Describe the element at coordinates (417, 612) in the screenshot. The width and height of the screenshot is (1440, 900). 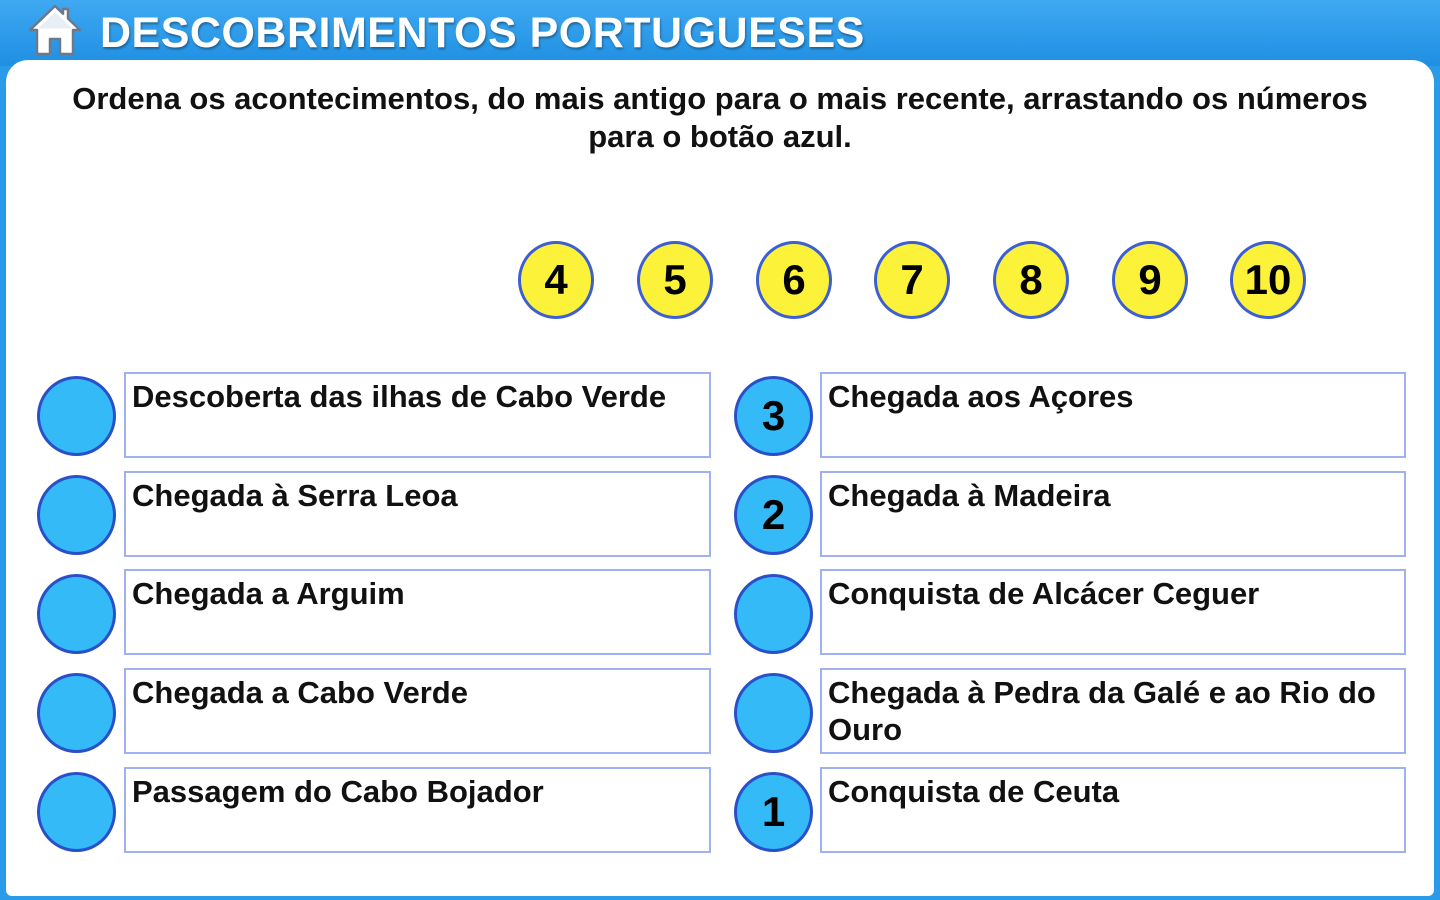
I see `event-box: Chegada a Arguim` at that location.